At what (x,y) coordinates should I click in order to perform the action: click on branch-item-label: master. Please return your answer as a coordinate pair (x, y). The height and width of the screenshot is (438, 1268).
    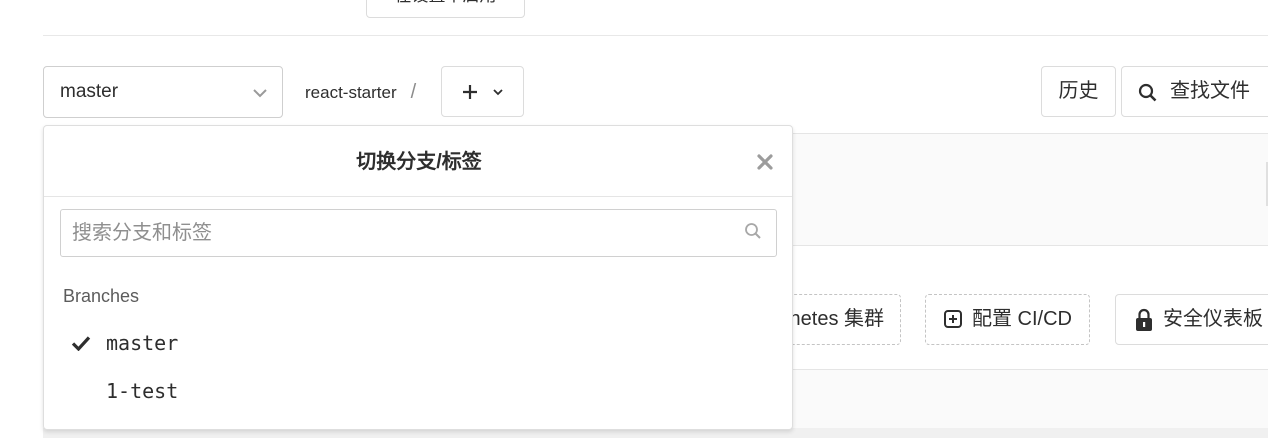
    Looking at the image, I should click on (142, 343).